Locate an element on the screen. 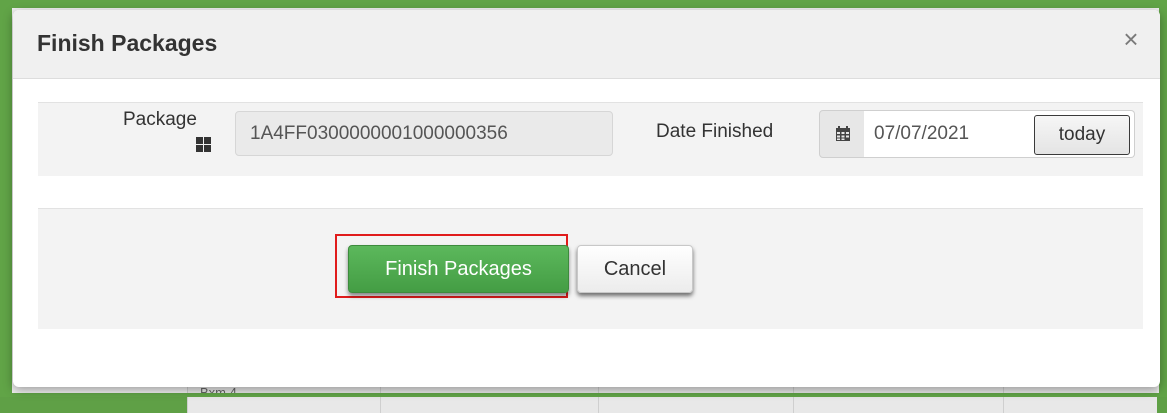 The width and height of the screenshot is (1167, 413). today-button: today is located at coordinates (1082, 135).